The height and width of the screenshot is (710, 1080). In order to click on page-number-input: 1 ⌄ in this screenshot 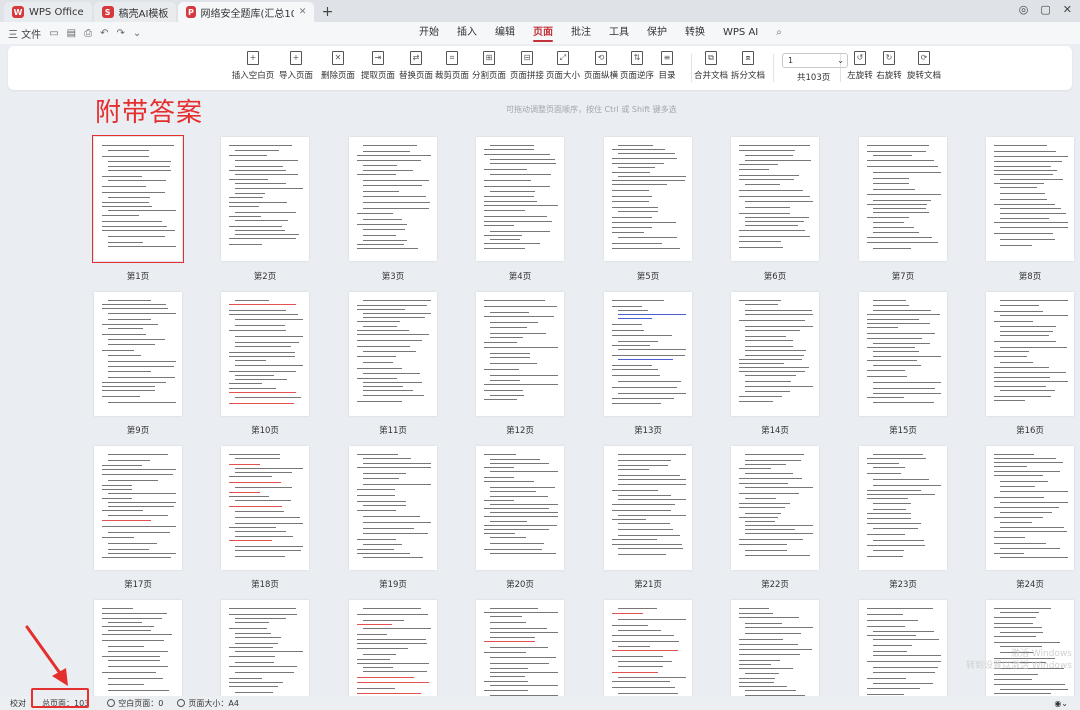, I will do `click(815, 60)`.